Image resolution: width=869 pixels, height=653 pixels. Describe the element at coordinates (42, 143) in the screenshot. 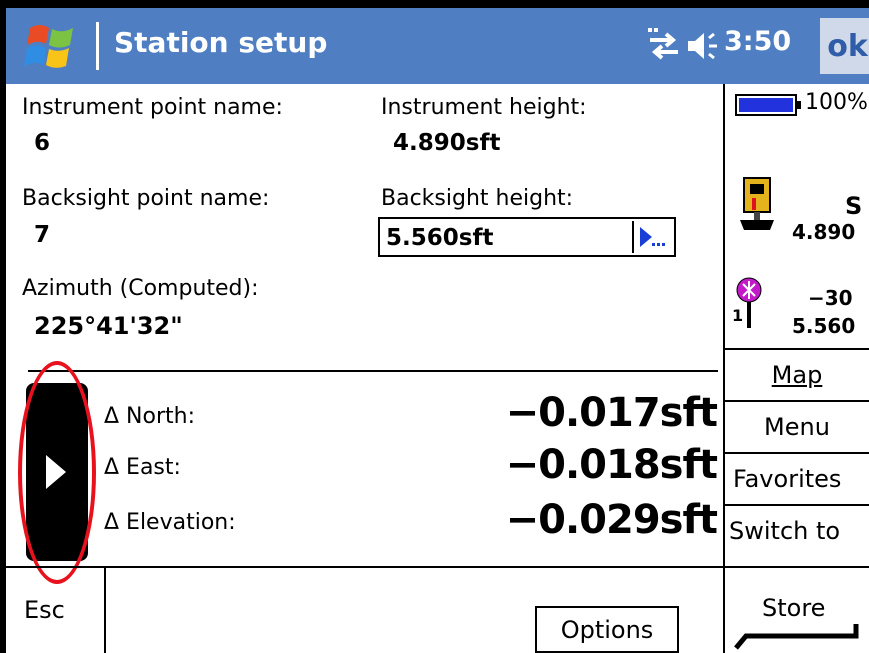

I see `instrument-point-value: 6` at that location.